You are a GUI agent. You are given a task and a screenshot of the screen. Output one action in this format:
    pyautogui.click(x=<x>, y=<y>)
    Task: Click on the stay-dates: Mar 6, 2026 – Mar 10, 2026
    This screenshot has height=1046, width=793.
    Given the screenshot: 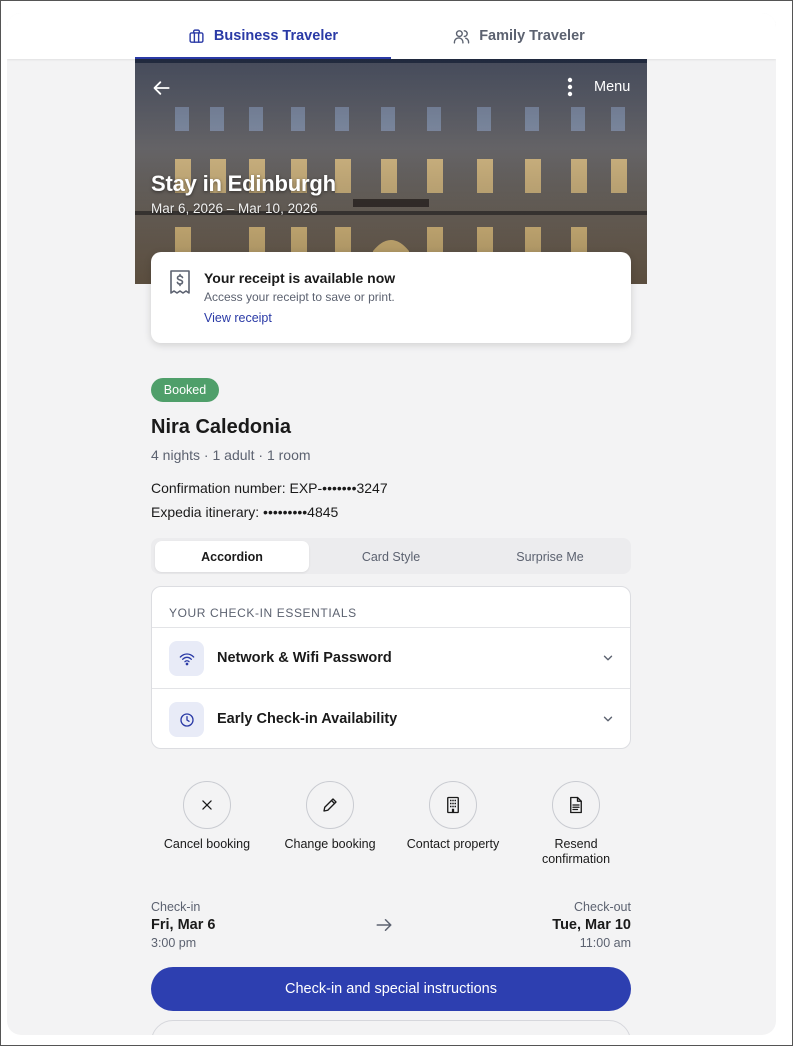 What is the action you would take?
    pyautogui.click(x=234, y=208)
    